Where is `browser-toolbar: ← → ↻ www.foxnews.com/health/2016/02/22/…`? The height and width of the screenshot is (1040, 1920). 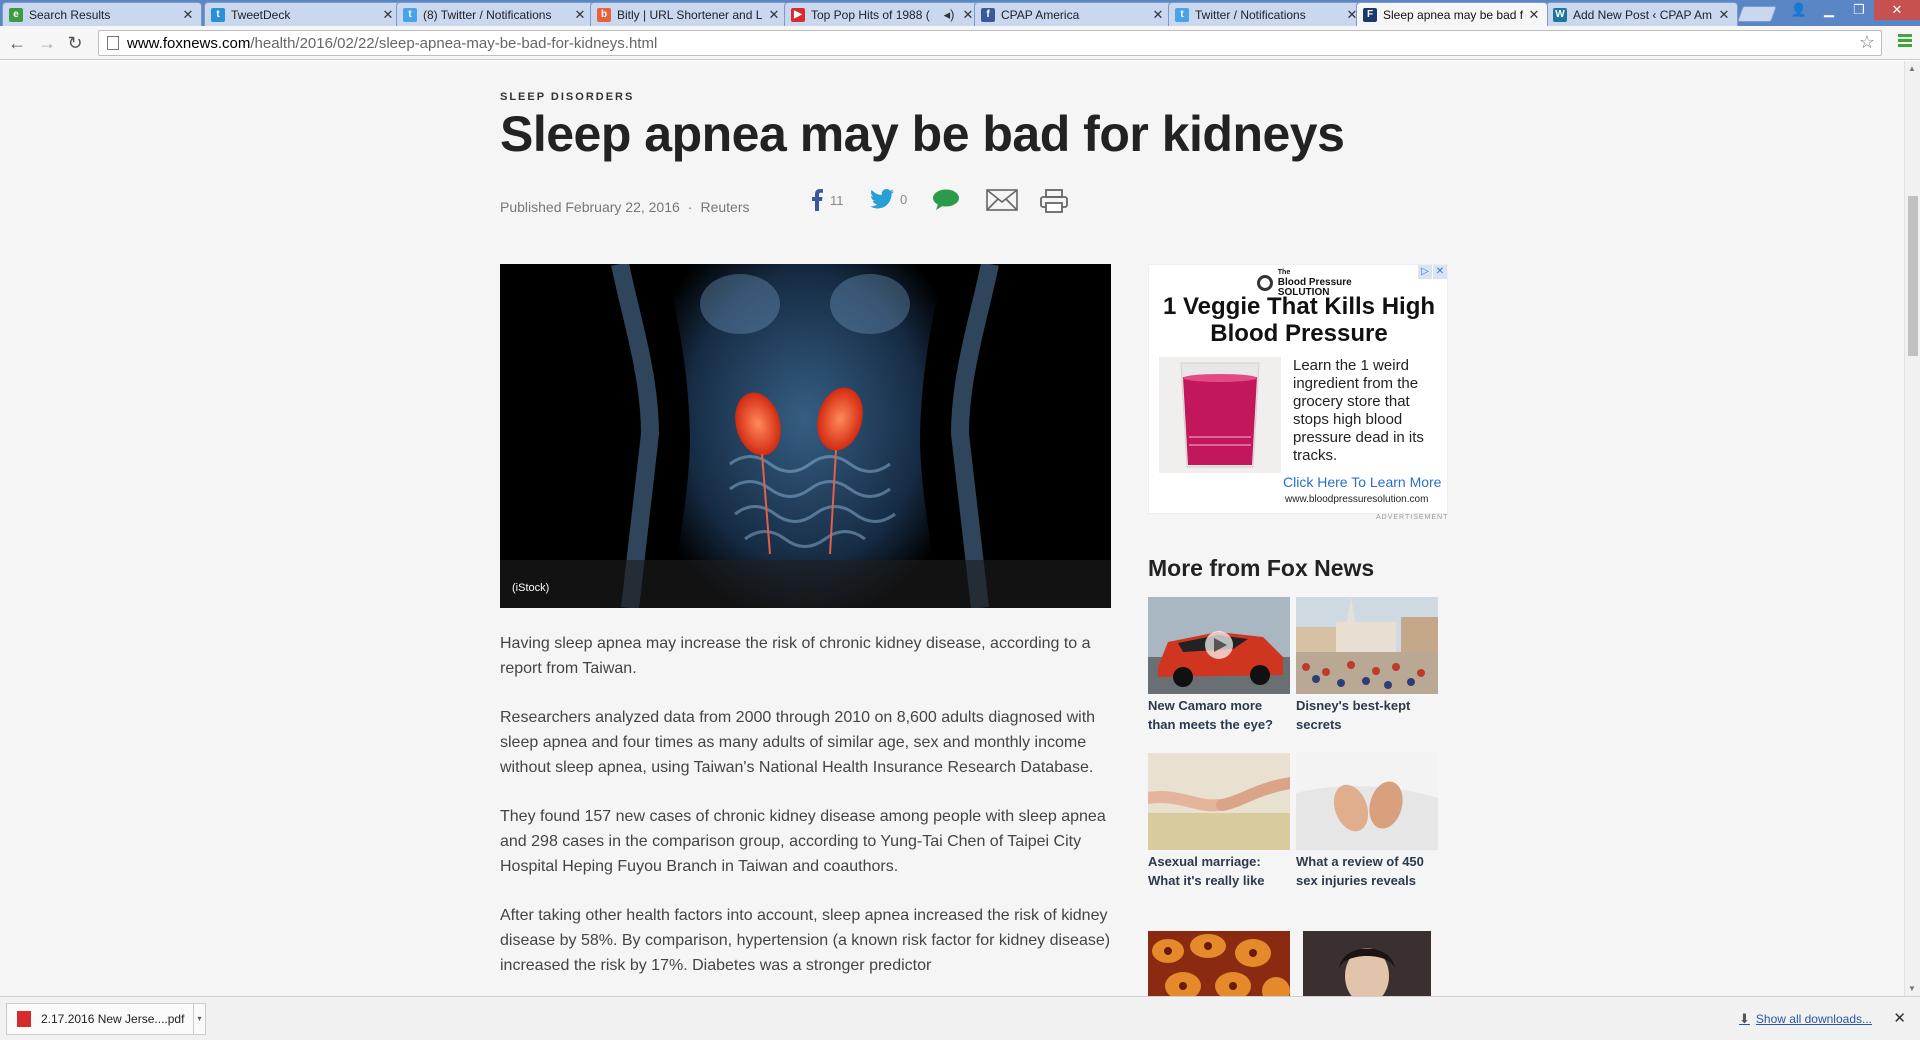
browser-toolbar: ← → ↻ www.foxnews.com/health/2016/02/22/… is located at coordinates (960, 43).